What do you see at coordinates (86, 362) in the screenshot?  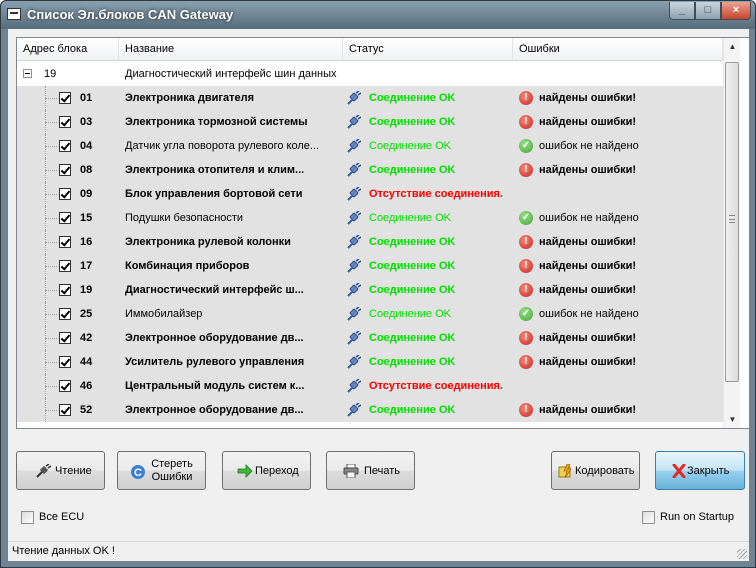 I see `address-text: 44` at bounding box center [86, 362].